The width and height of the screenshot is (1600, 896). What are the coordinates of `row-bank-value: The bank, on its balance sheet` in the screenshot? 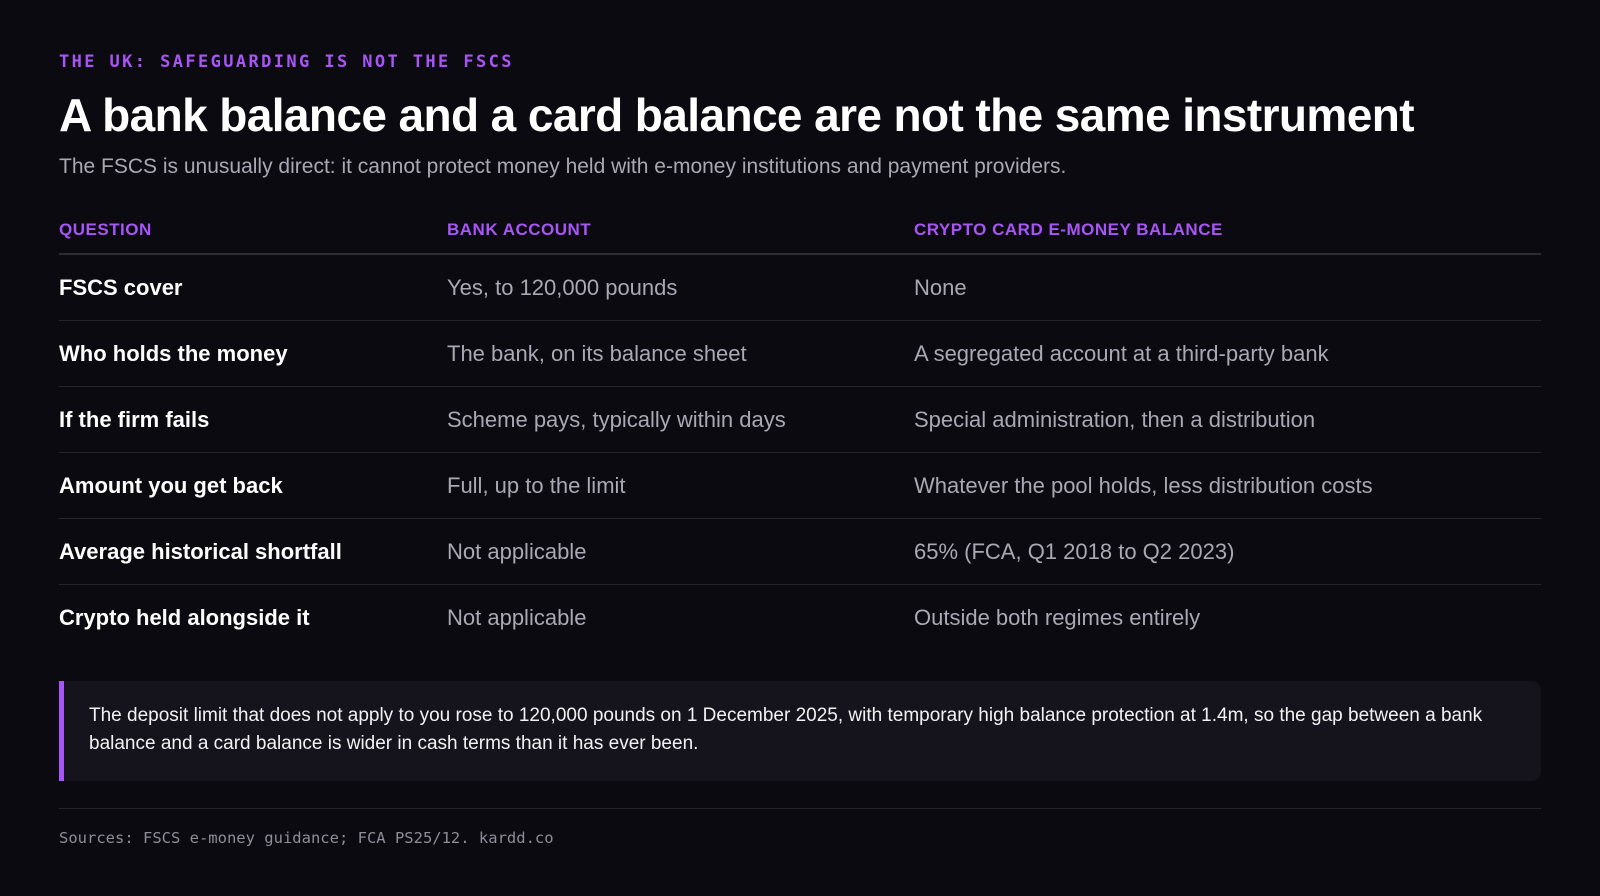 It's located at (680, 353).